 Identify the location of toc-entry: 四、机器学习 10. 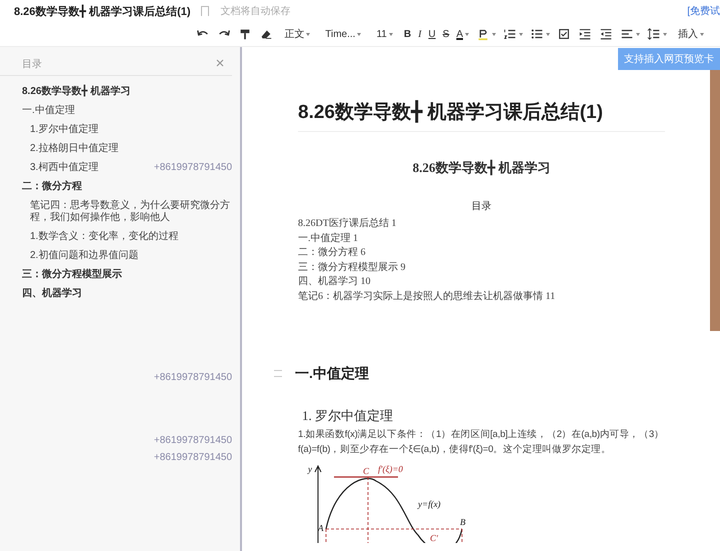
(481, 282).